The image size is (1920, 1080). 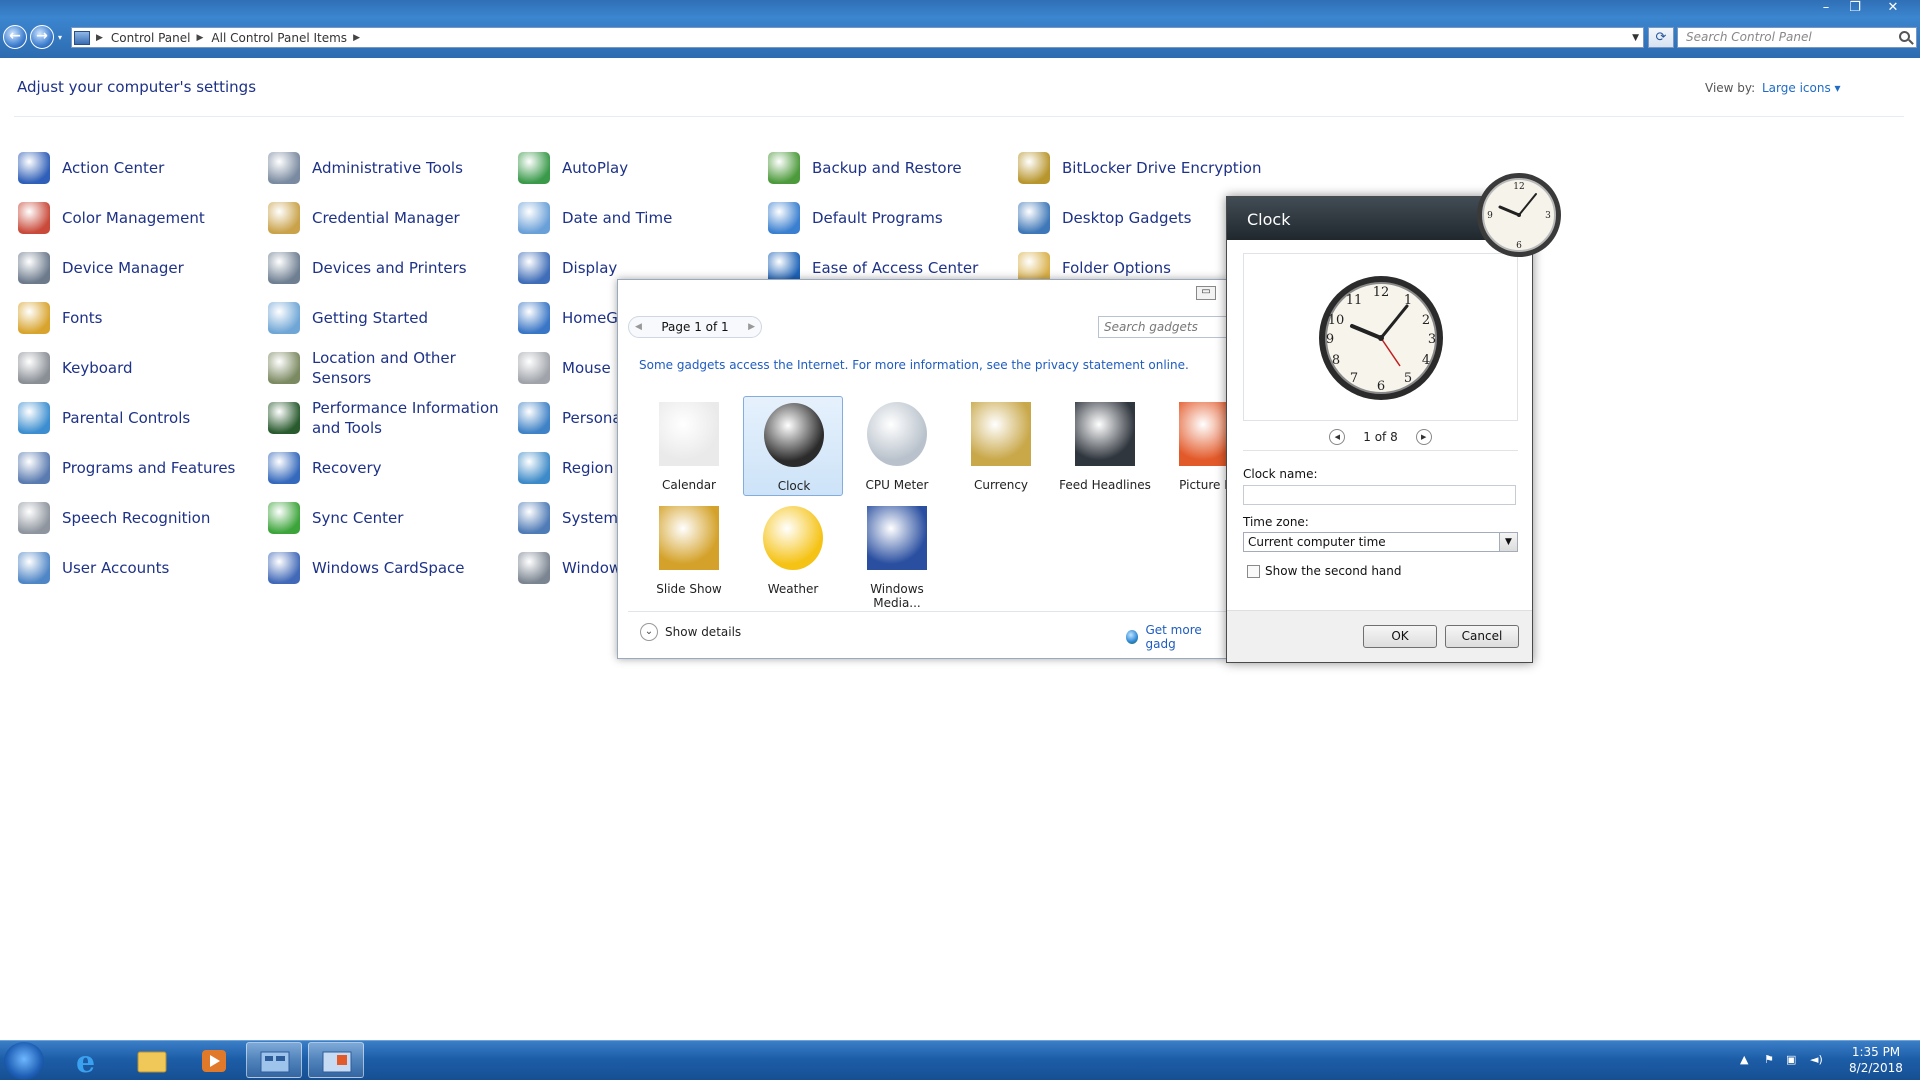 What do you see at coordinates (336, 1060) in the screenshot?
I see `taskbar-gadgets` at bounding box center [336, 1060].